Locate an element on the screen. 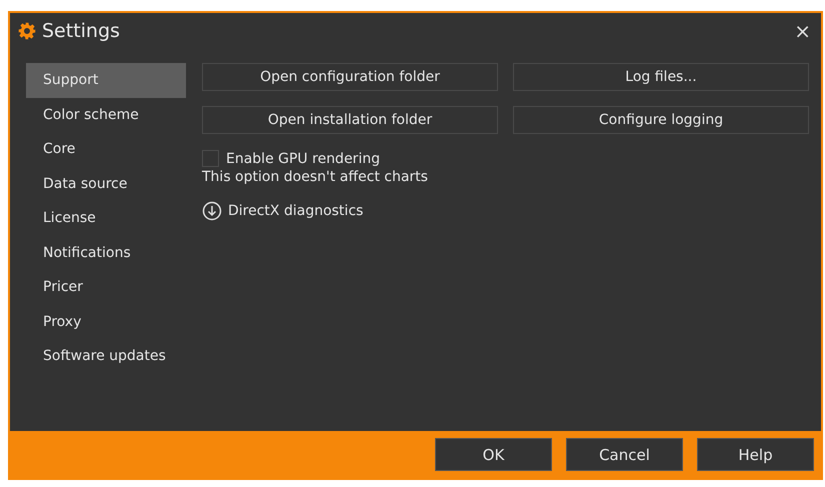 This screenshot has width=825, height=487. sidebar-item: License is located at coordinates (106, 218).